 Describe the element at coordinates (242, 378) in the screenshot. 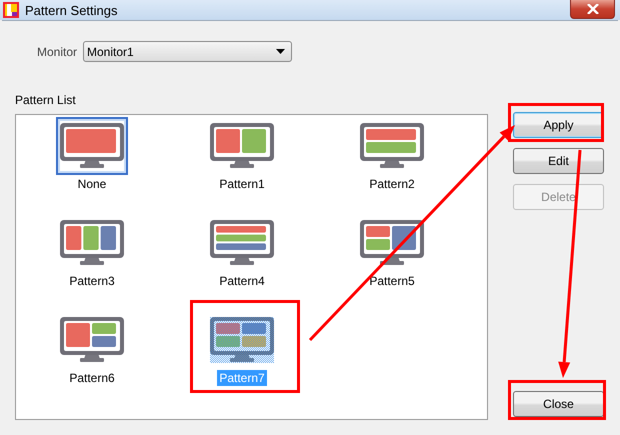

I see `pattern-label: Pattern7` at that location.